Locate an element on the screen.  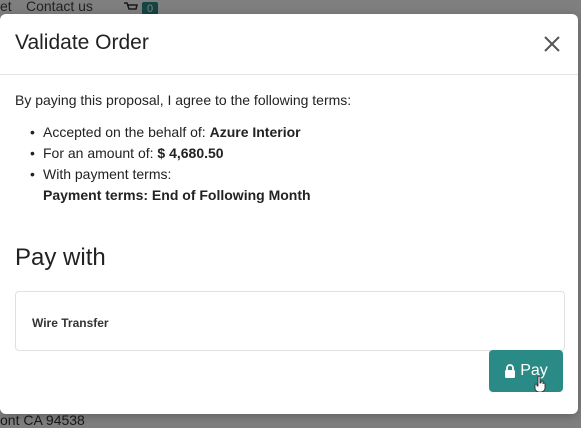
payment-method-label: Wire Transfer is located at coordinates (70, 323).